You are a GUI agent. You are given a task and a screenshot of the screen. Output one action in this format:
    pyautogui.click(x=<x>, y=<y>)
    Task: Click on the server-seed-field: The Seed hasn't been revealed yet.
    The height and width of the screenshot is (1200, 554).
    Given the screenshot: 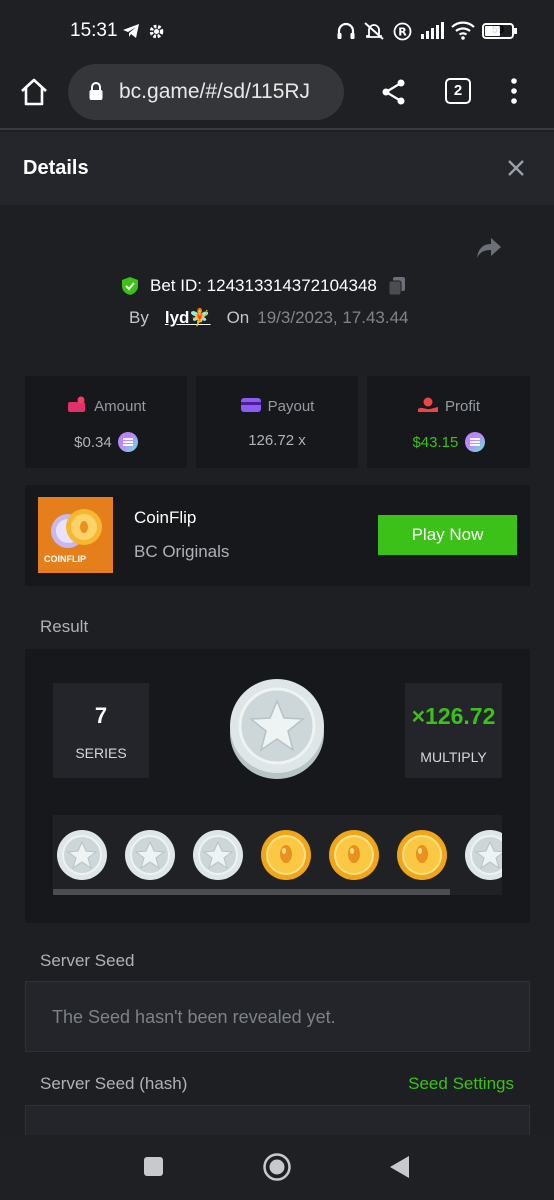 What is the action you would take?
    pyautogui.click(x=277, y=1016)
    